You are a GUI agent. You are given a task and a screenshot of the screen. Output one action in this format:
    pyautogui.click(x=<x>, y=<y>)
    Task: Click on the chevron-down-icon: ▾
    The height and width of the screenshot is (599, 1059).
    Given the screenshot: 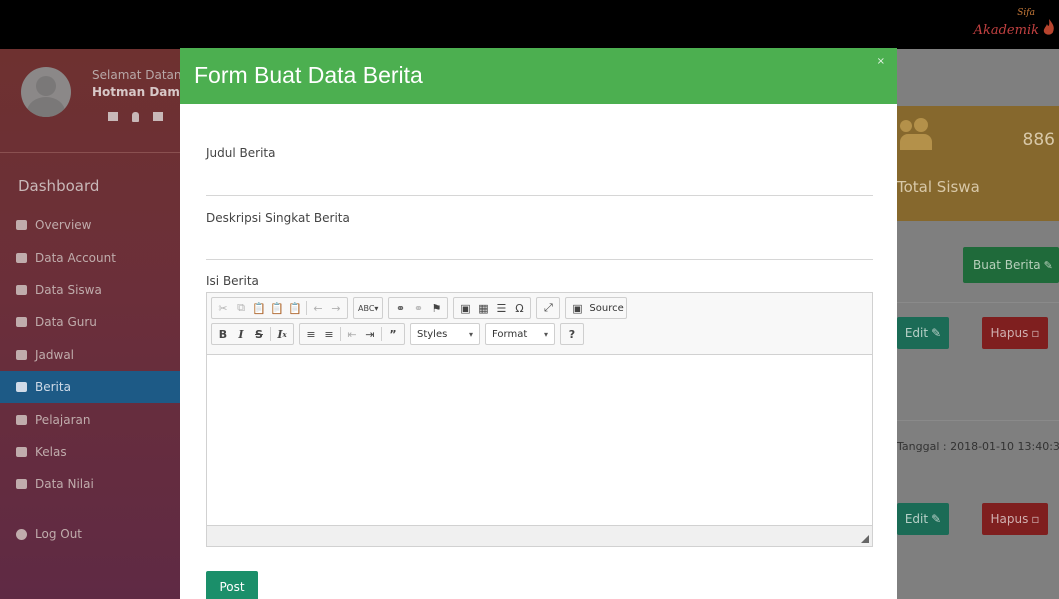 What is the action you would take?
    pyautogui.click(x=545, y=334)
    